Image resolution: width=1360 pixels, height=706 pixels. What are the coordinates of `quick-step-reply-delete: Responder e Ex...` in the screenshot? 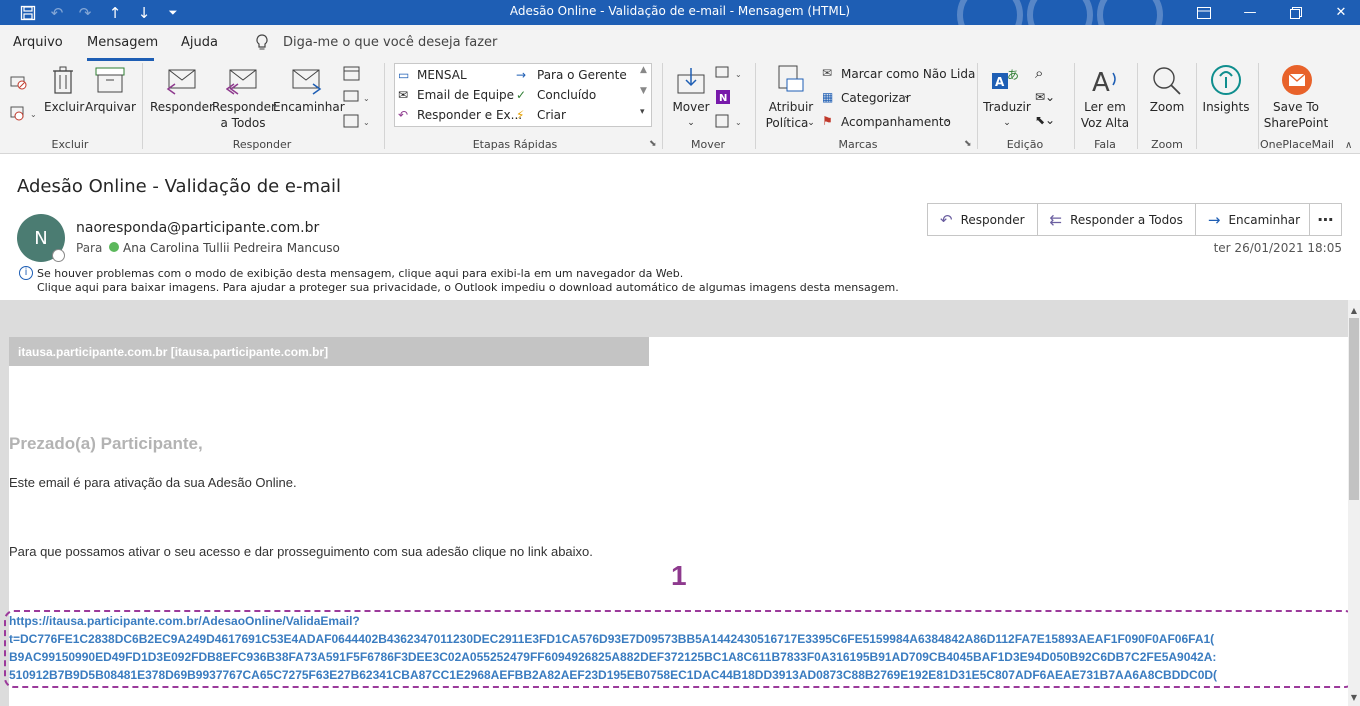 It's located at (469, 115).